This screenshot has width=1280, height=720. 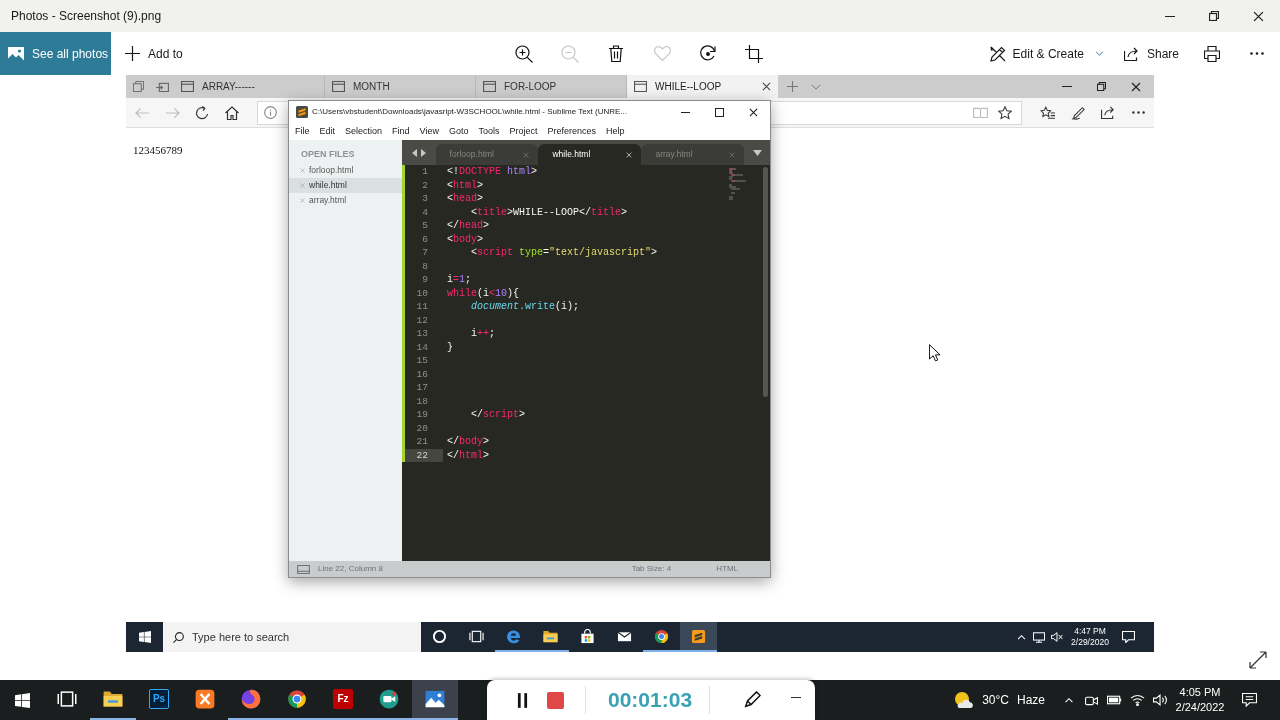 I want to click on line-number: 1, so click(x=425, y=172).